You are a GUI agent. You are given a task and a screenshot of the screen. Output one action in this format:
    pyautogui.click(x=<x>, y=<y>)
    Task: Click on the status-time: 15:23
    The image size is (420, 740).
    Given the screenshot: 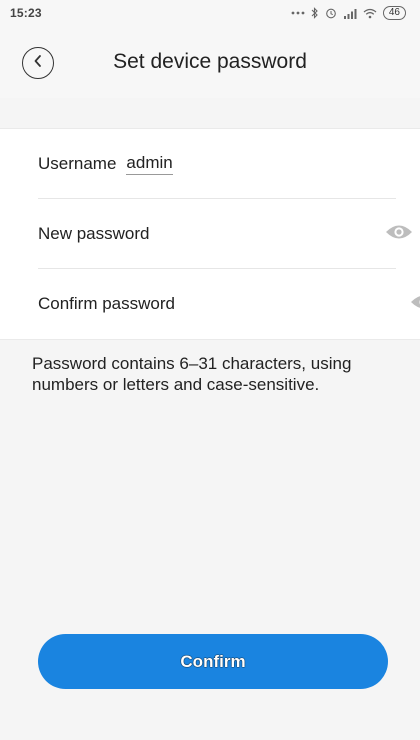 What is the action you would take?
    pyautogui.click(x=26, y=13)
    